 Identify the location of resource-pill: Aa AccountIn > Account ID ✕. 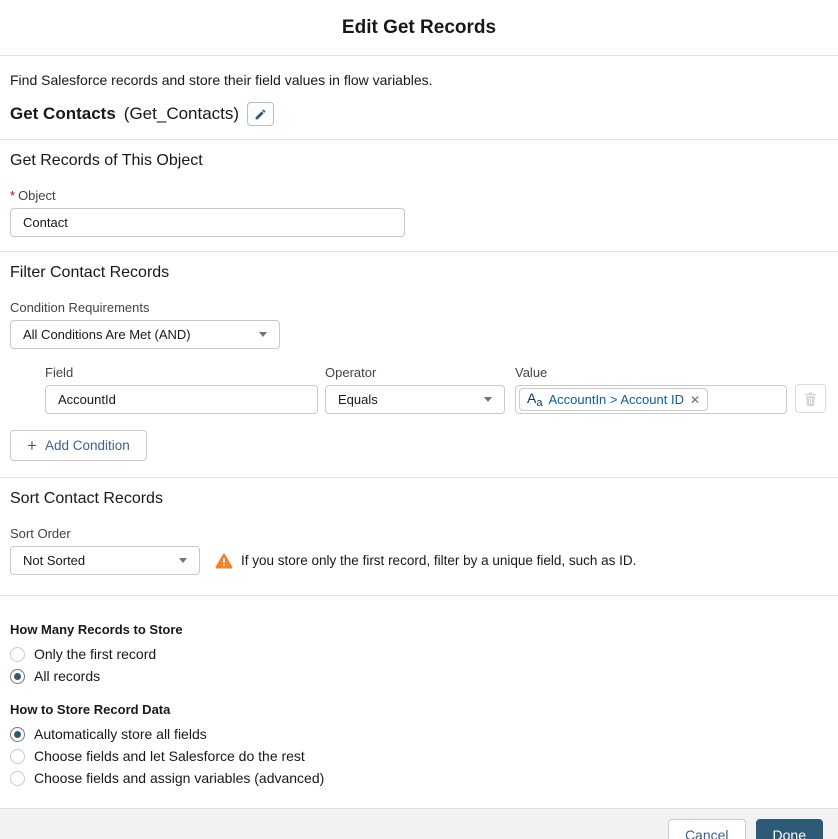
(614, 399).